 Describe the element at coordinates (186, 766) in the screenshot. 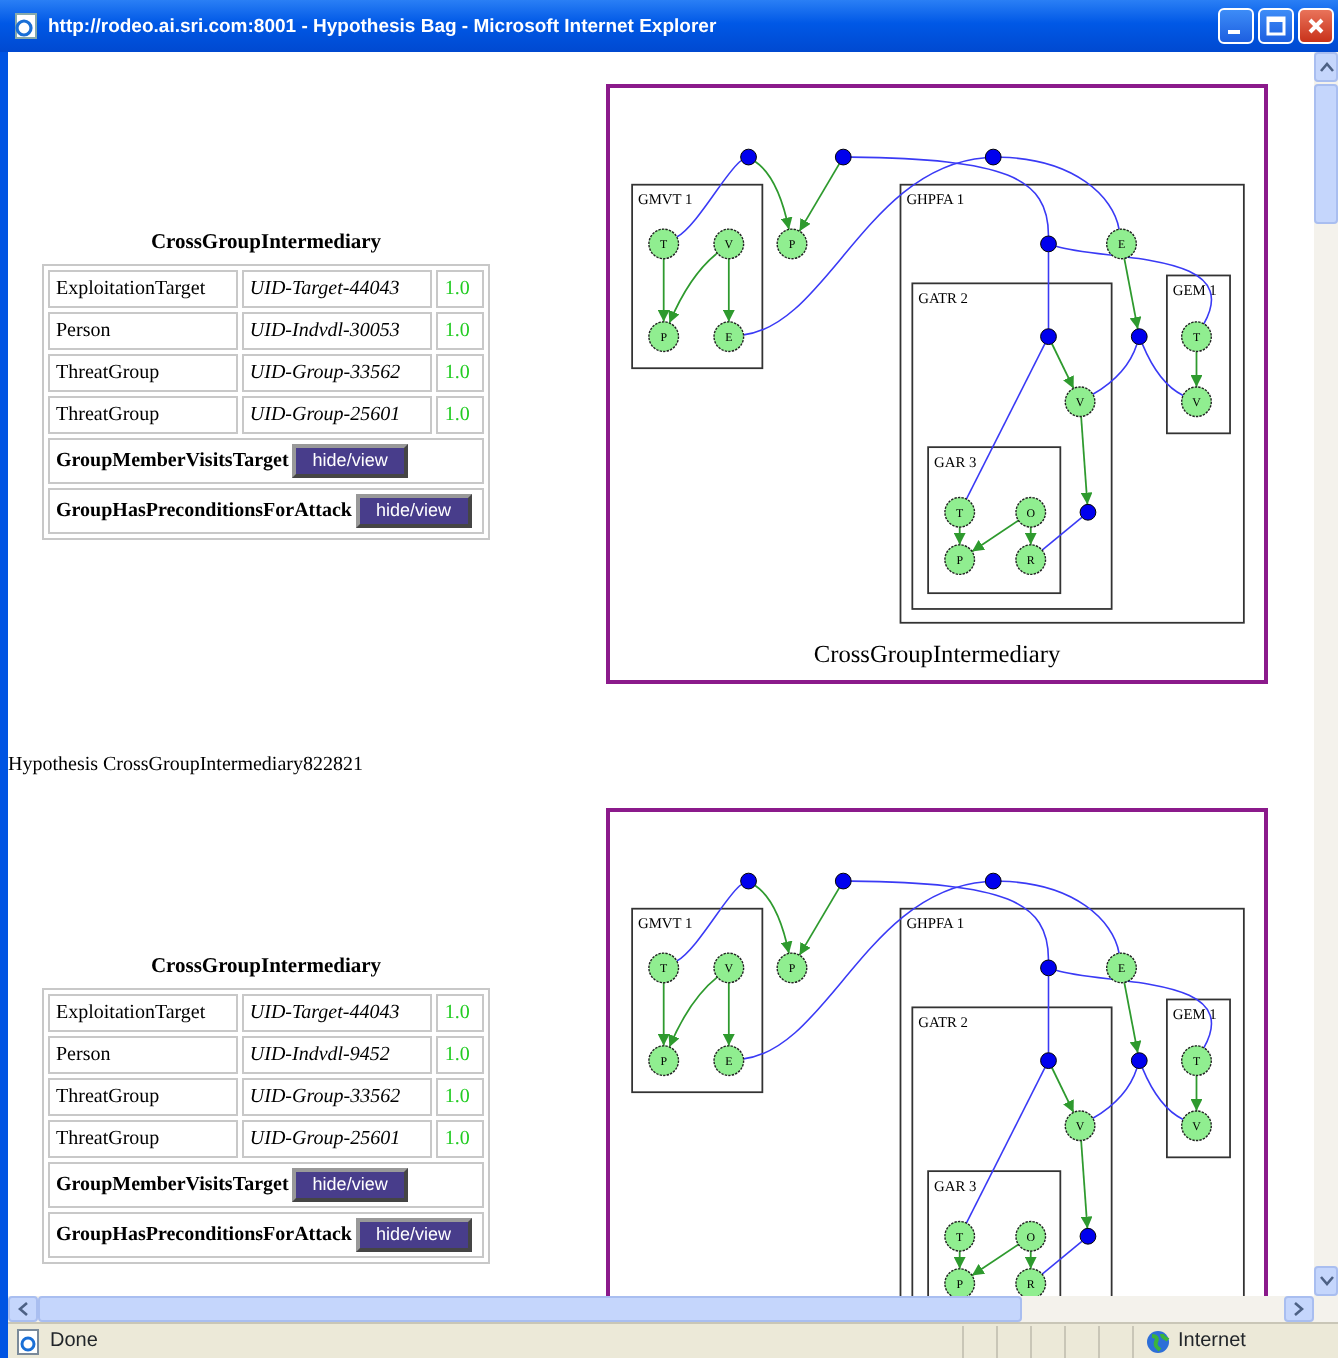

I see `hypothesis-heading: Hypothesis CrossGroupIntermediary822821` at that location.